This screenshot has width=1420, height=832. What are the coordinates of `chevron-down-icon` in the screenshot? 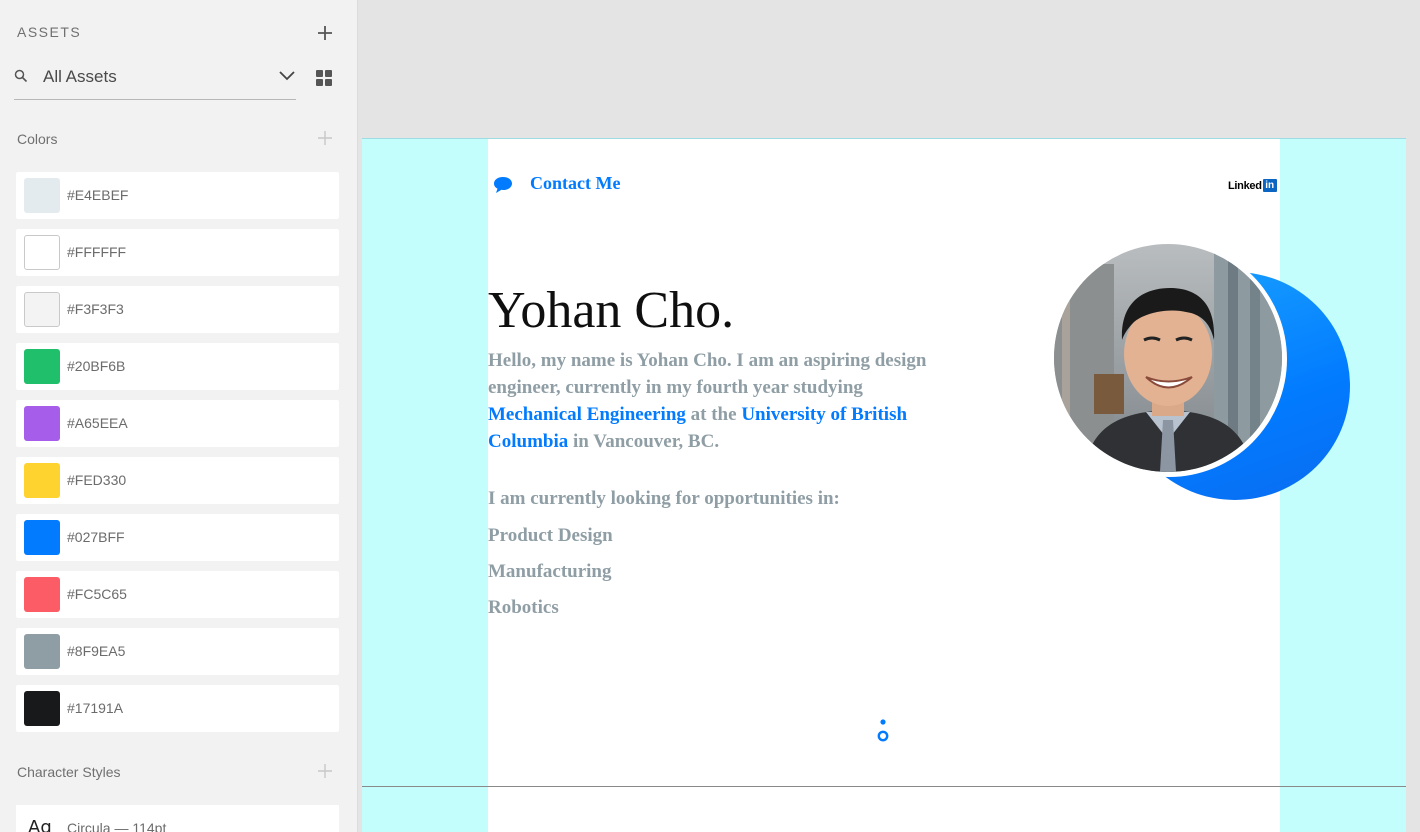 It's located at (287, 76).